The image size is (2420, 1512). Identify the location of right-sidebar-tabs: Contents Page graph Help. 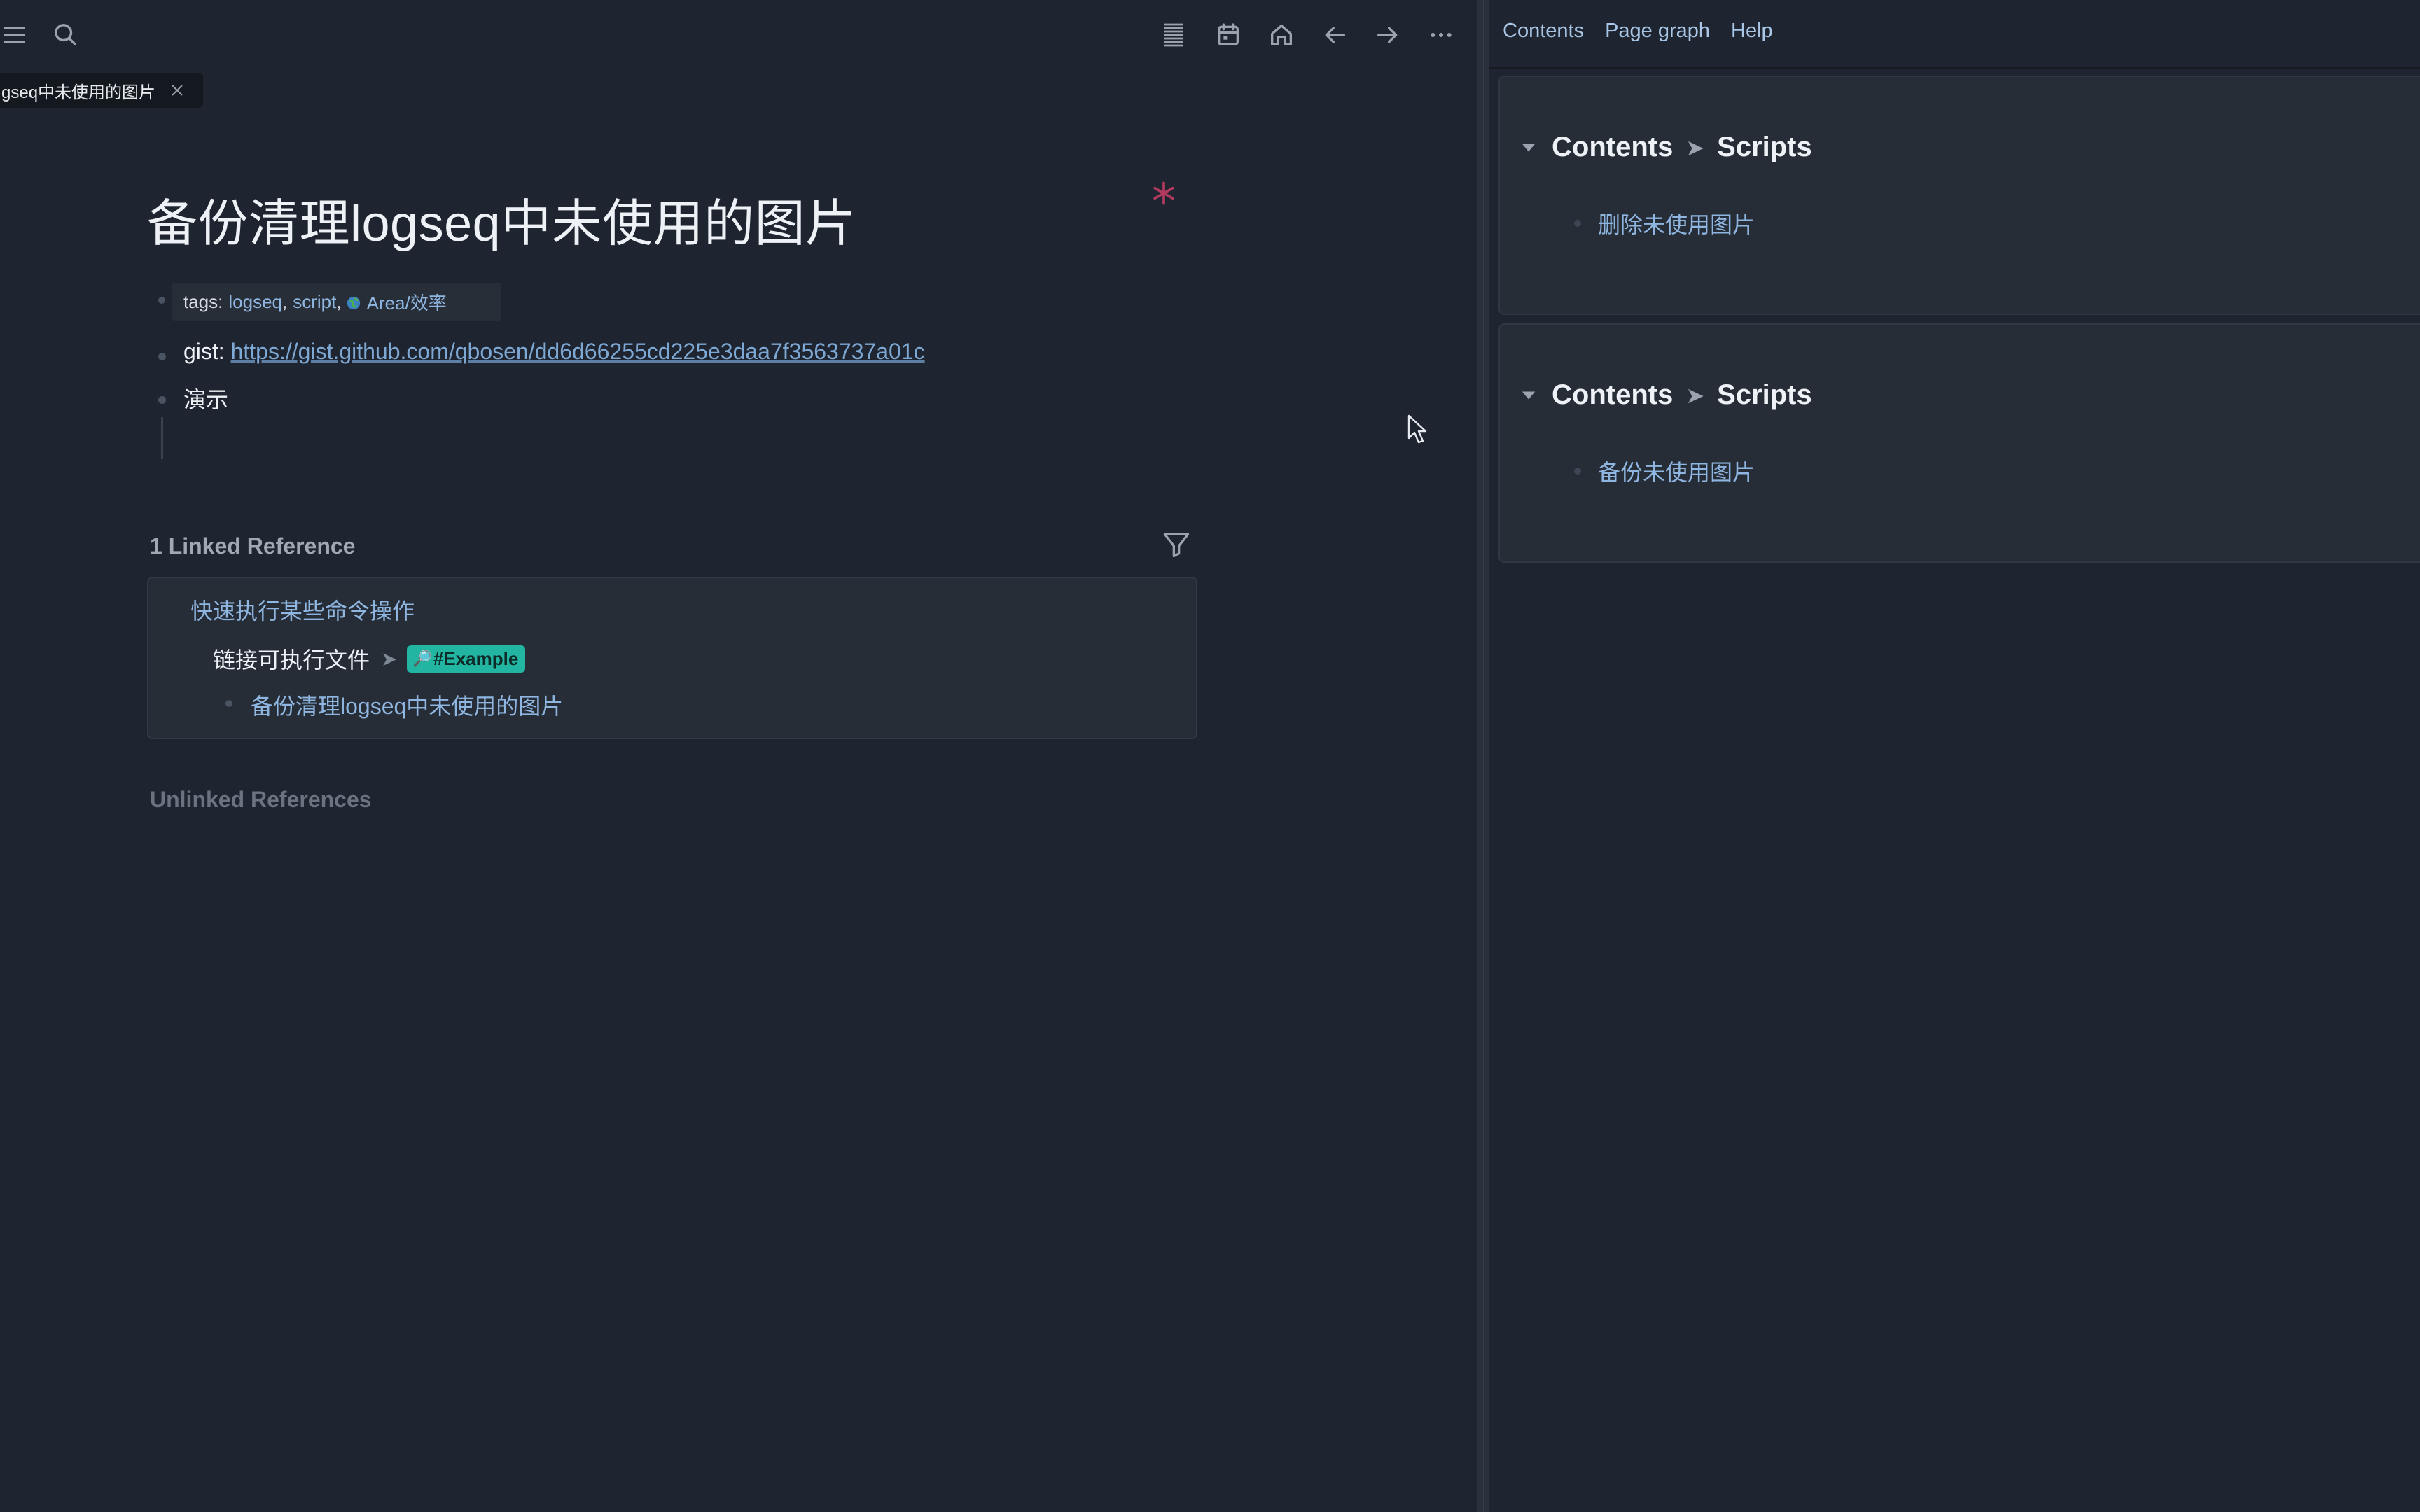
(1631, 31).